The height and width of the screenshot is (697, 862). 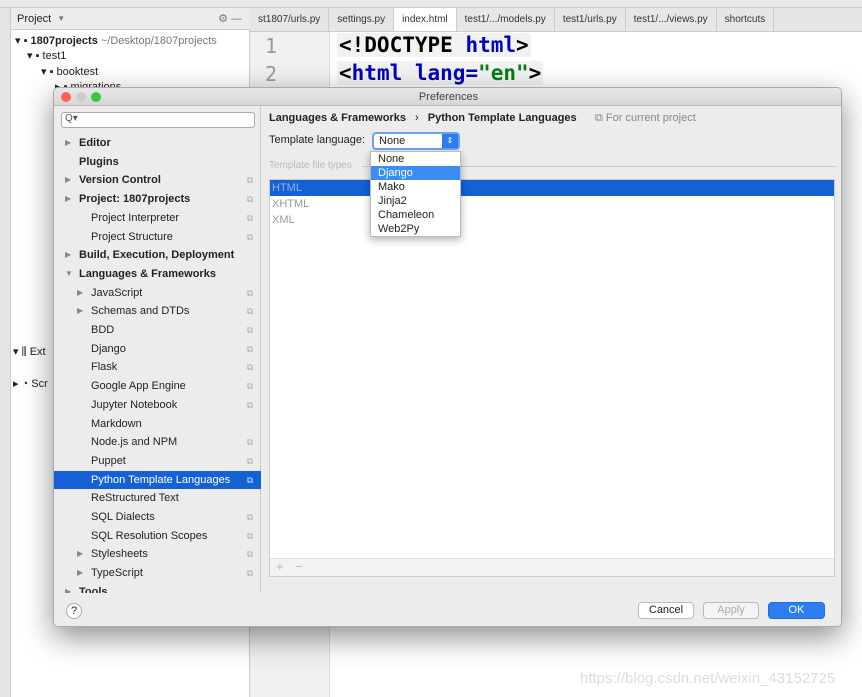 I want to click on sidebar-item: Jupyter Notebook ⧉, so click(x=157, y=405).